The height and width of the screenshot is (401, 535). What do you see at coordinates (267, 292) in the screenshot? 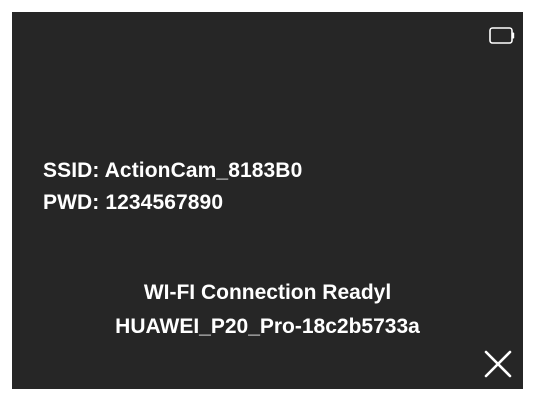
I see `connection-status-text: WI-FI Connection Readyl` at bounding box center [267, 292].